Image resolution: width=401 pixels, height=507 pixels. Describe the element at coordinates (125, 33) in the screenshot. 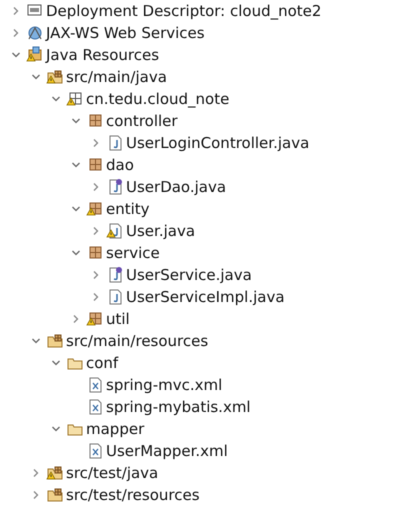

I see `tree-item-label: JAX-WS Web Services` at that location.